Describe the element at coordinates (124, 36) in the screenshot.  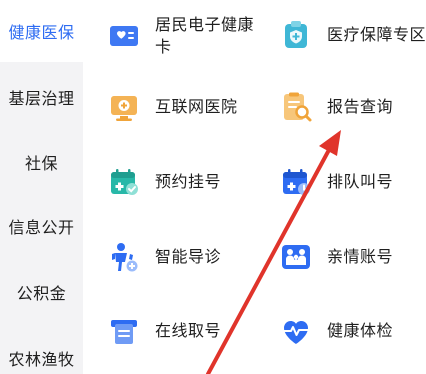
I see `health-card-icon` at that location.